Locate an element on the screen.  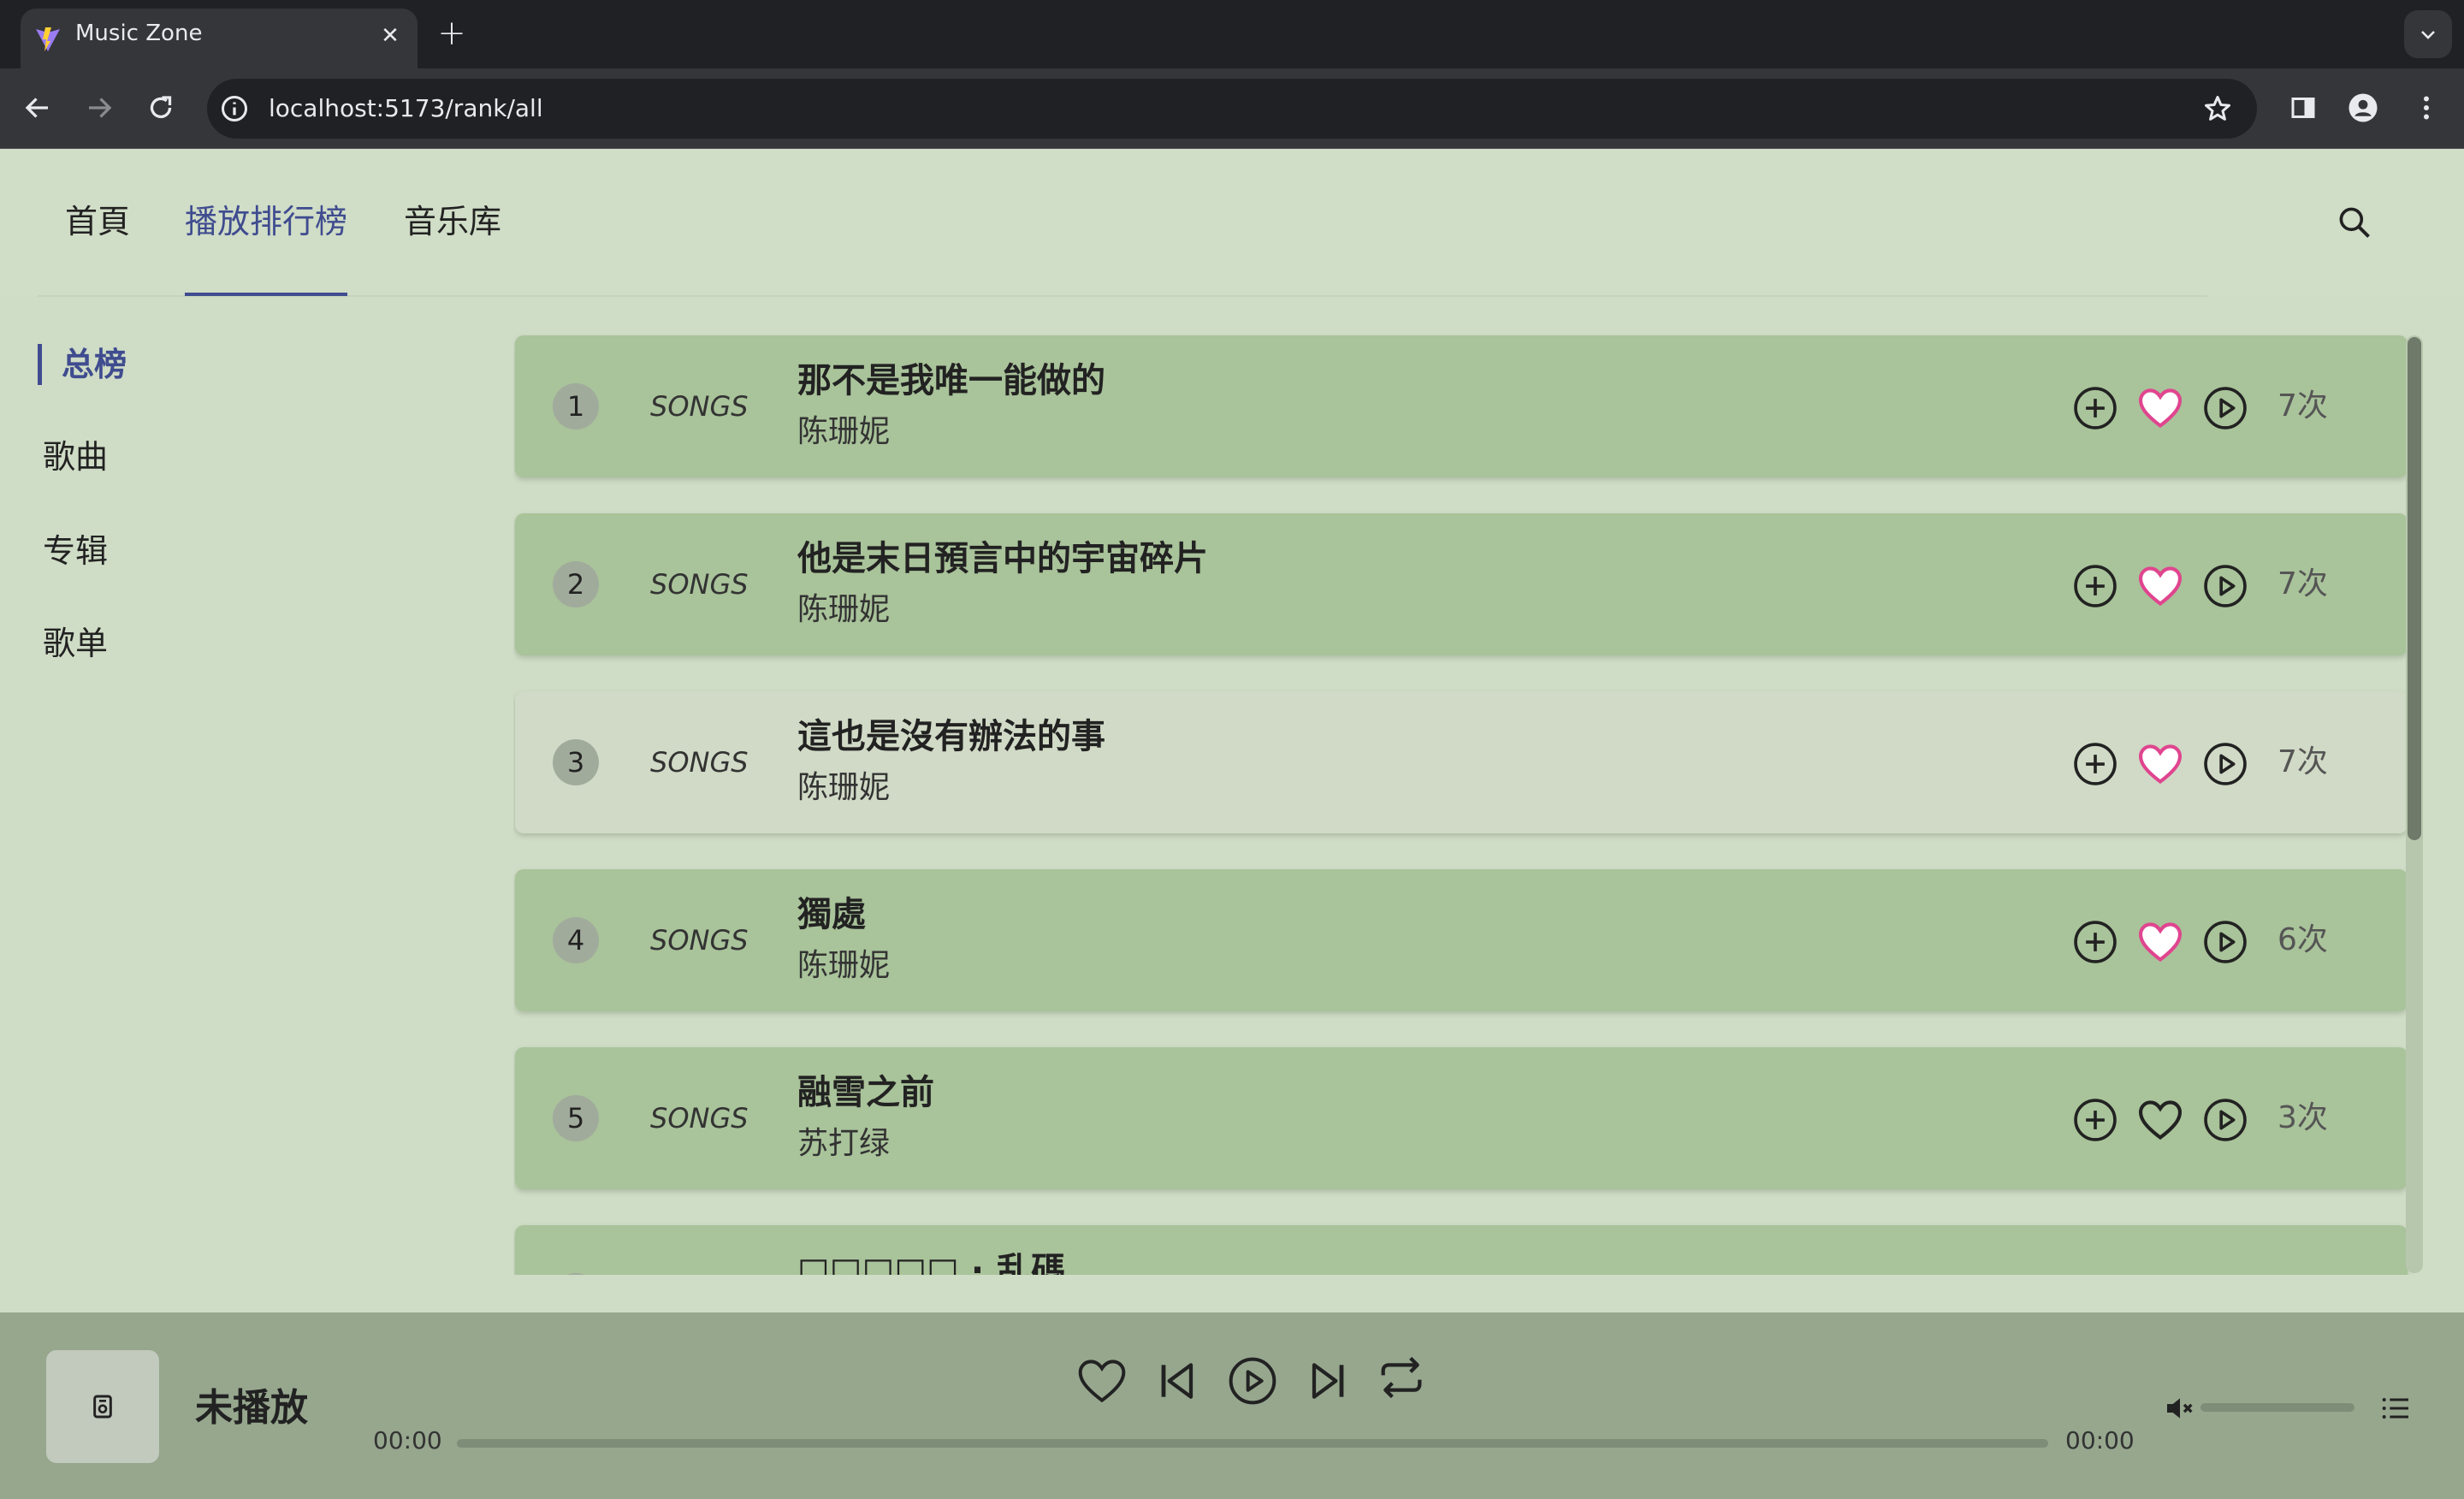
active-tab-underline is located at coordinates (266, 294).